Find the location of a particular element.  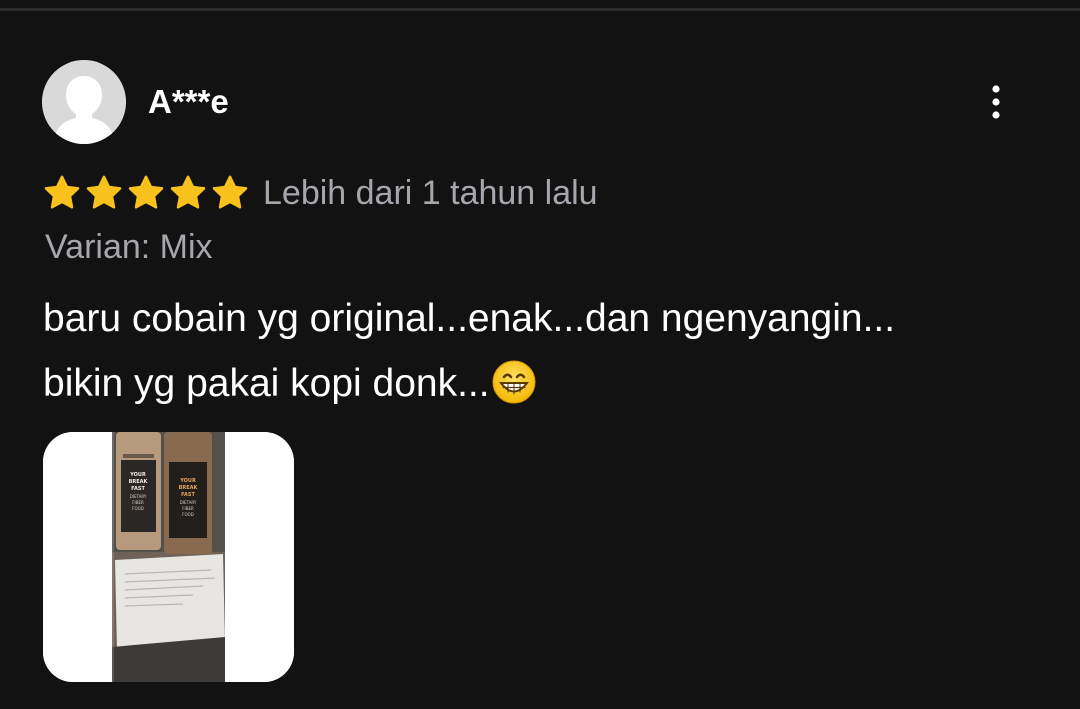

more-vertical-icon is located at coordinates (996, 102).